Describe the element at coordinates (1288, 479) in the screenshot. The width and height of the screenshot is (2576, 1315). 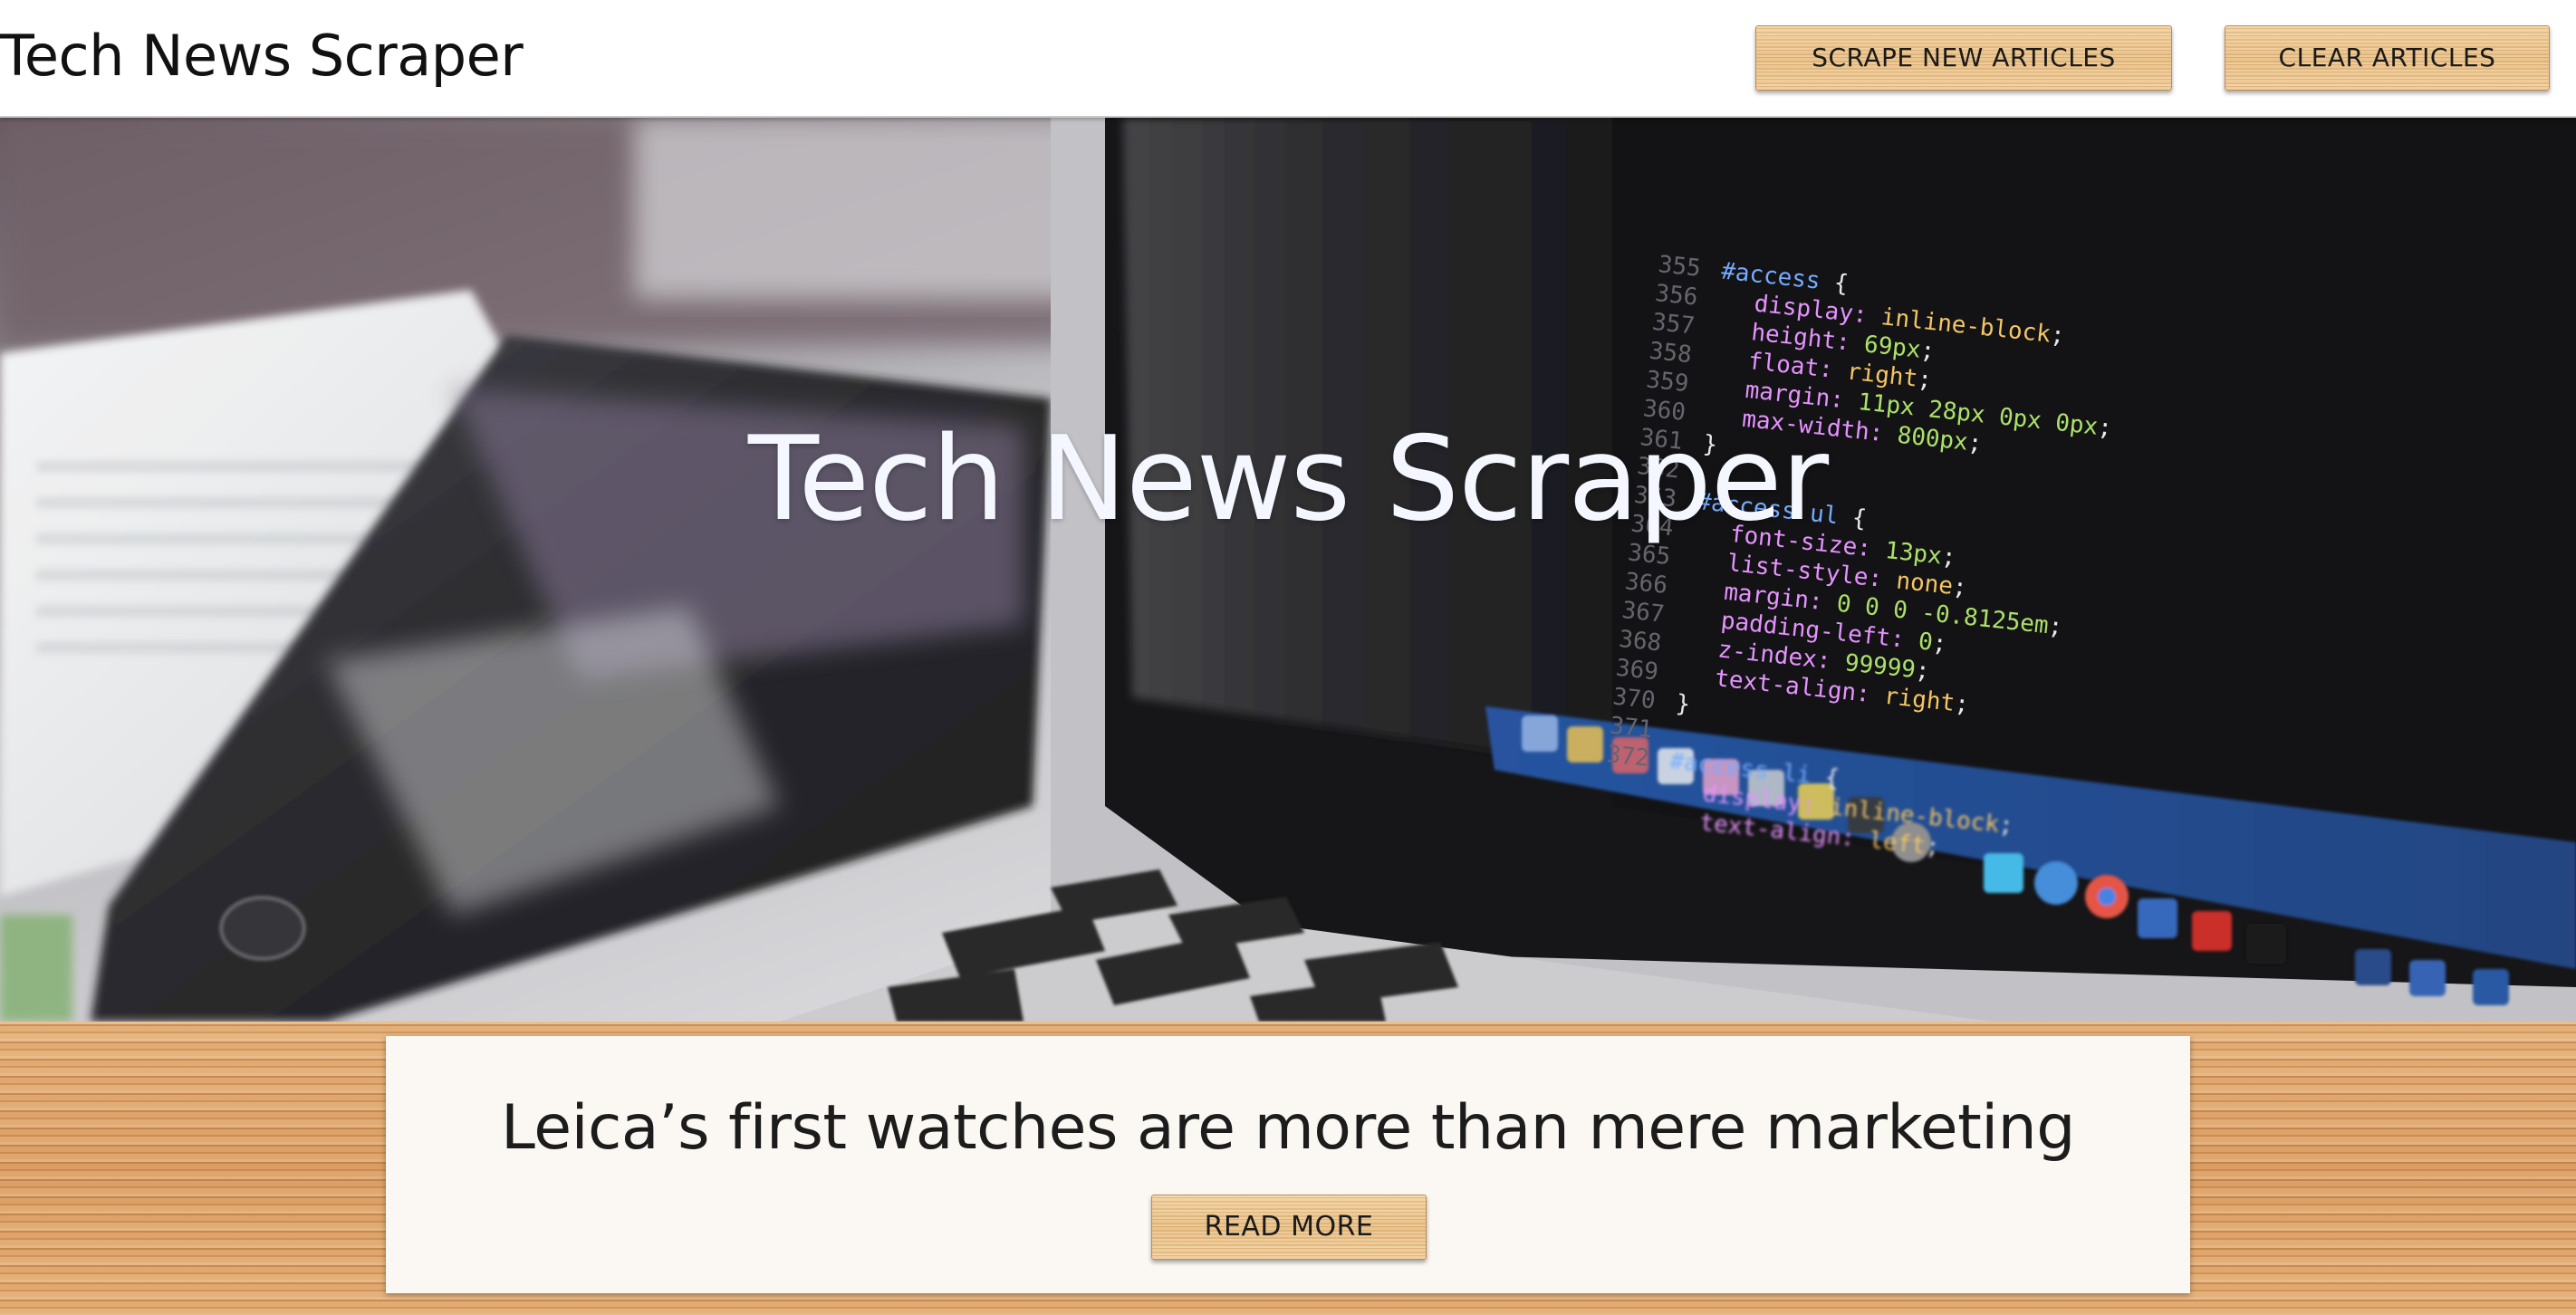
I see `hero-title: Tech News Scraper` at that location.